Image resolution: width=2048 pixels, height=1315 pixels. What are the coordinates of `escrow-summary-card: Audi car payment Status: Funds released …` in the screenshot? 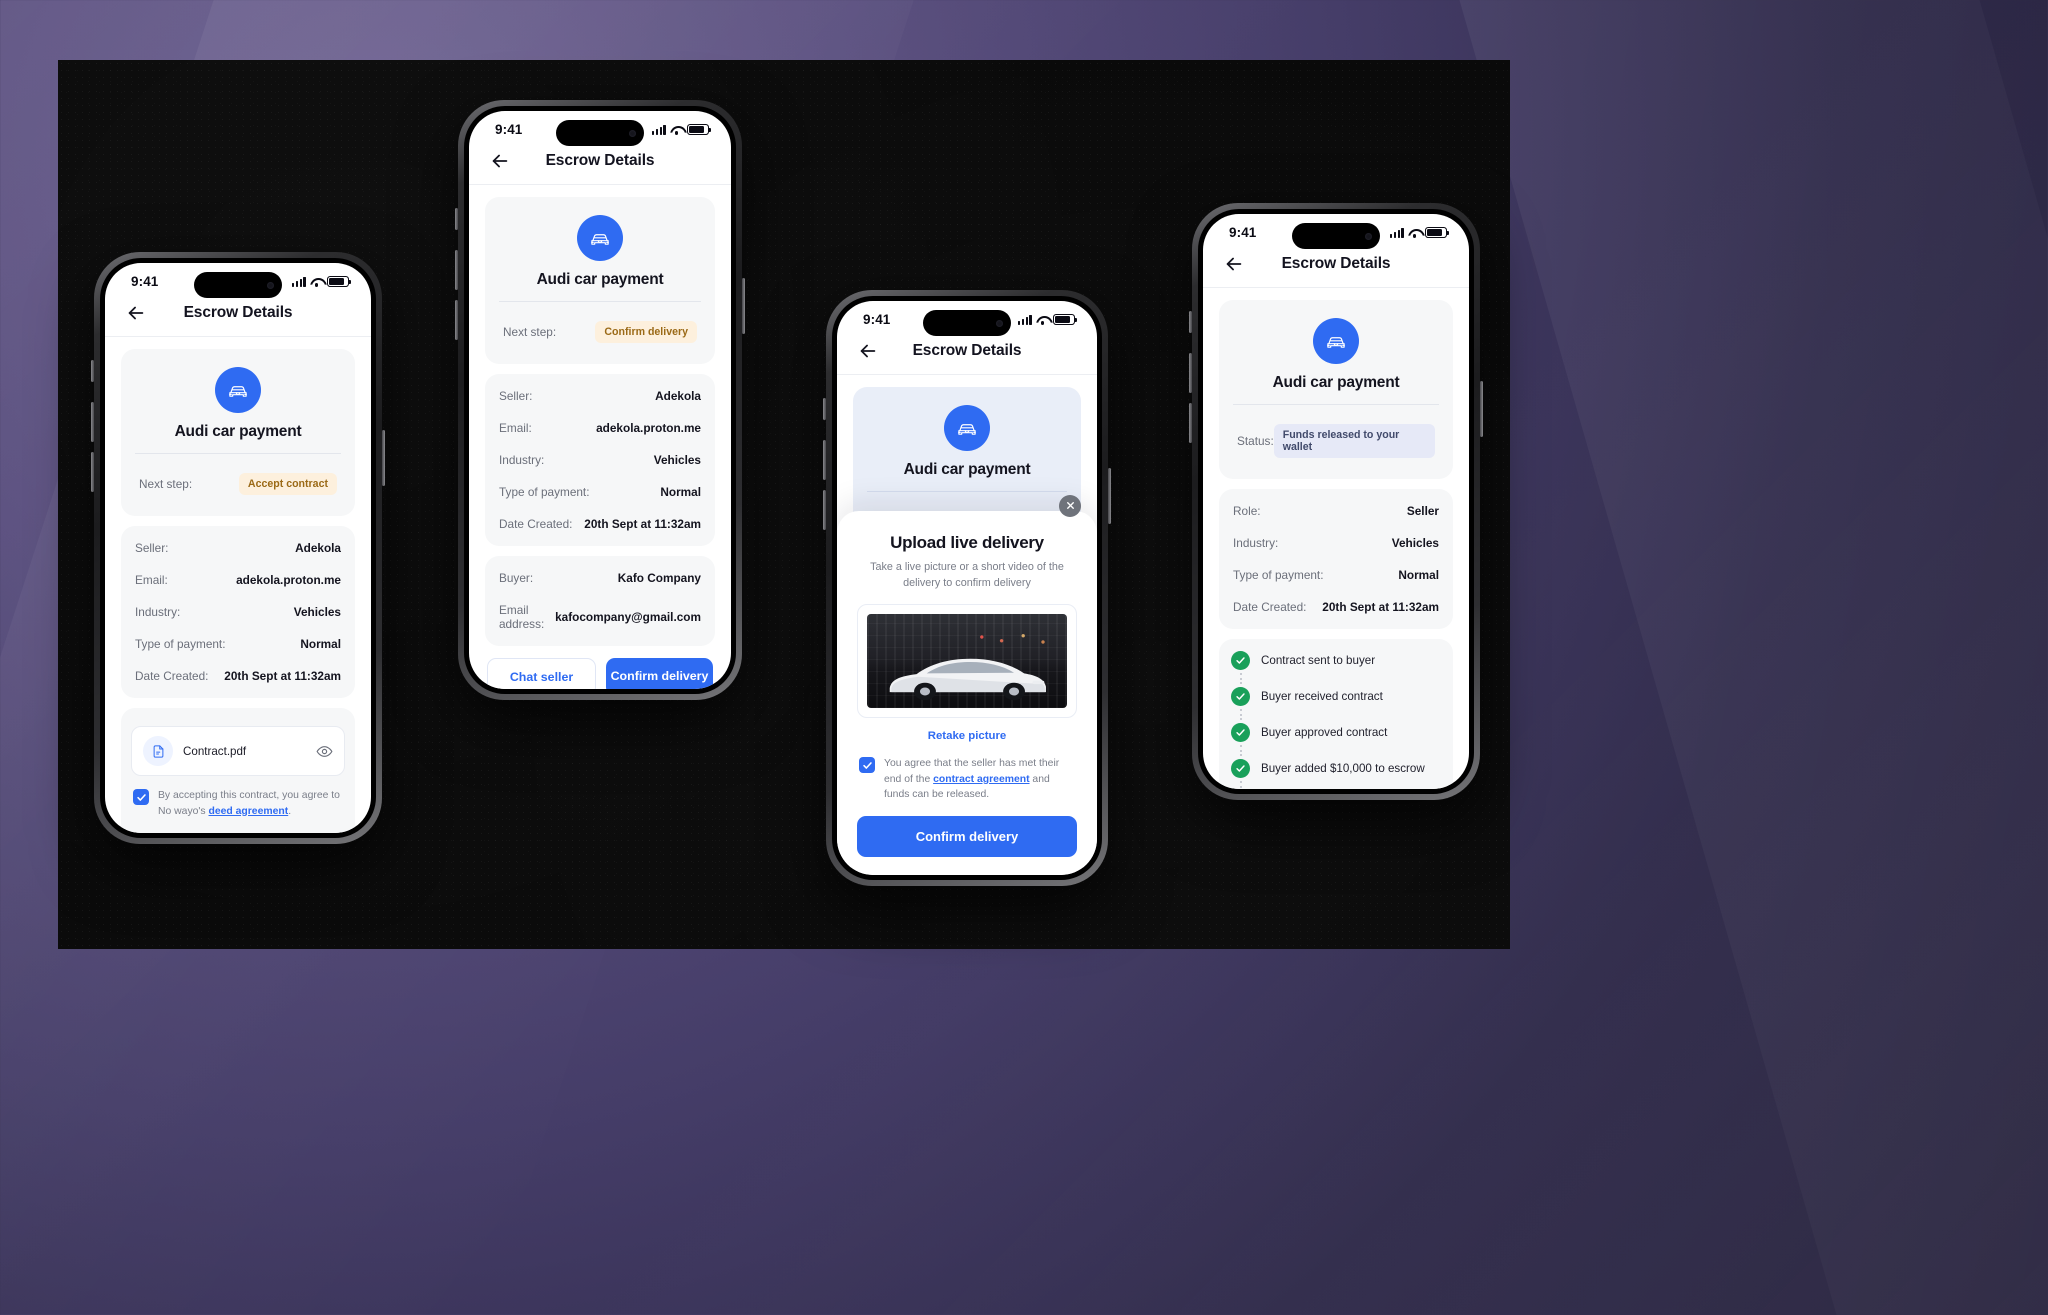 It's located at (1336, 389).